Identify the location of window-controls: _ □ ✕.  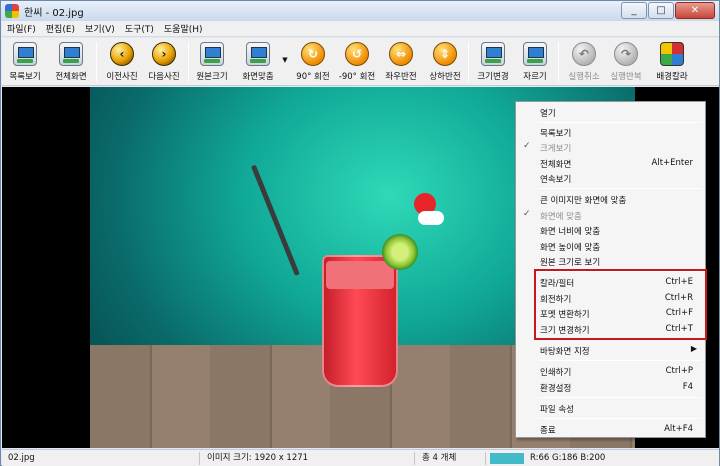
(667, 10).